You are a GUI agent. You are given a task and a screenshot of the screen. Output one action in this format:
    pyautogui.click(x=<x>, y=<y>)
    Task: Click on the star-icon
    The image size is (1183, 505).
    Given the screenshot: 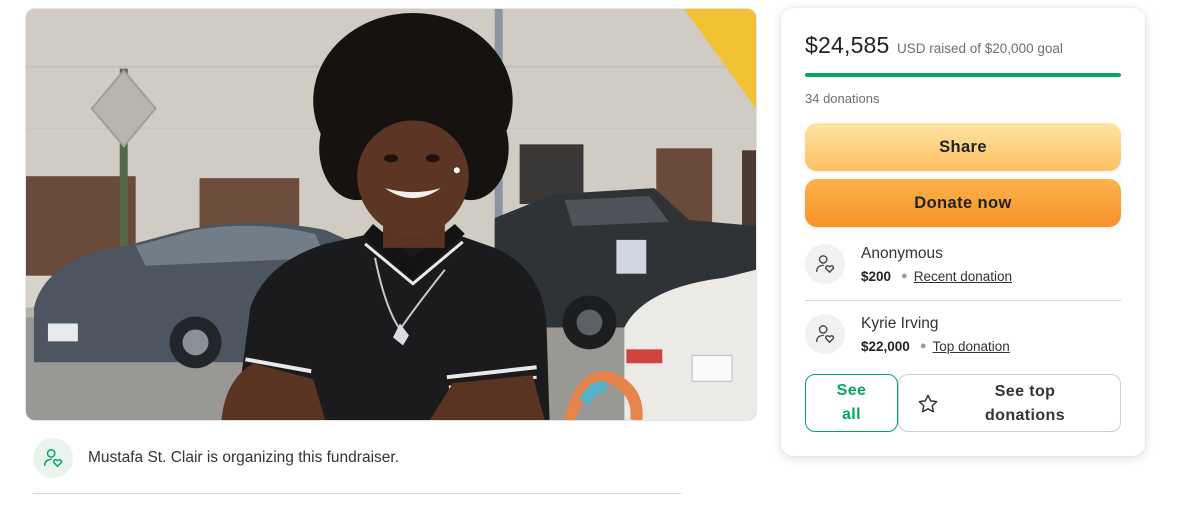 What is the action you would take?
    pyautogui.click(x=928, y=408)
    